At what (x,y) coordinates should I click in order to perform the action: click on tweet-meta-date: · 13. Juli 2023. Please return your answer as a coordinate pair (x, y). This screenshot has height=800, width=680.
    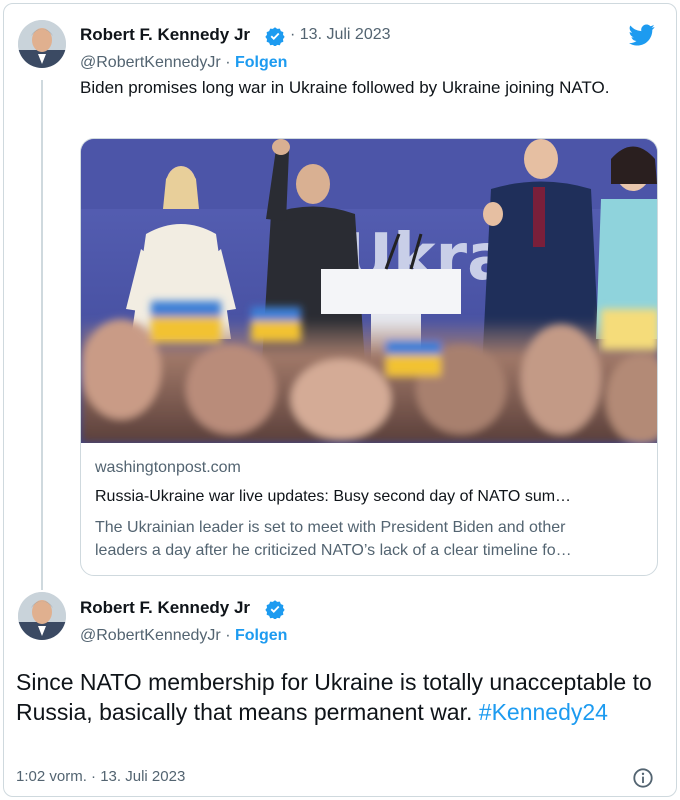
    Looking at the image, I should click on (340, 35).